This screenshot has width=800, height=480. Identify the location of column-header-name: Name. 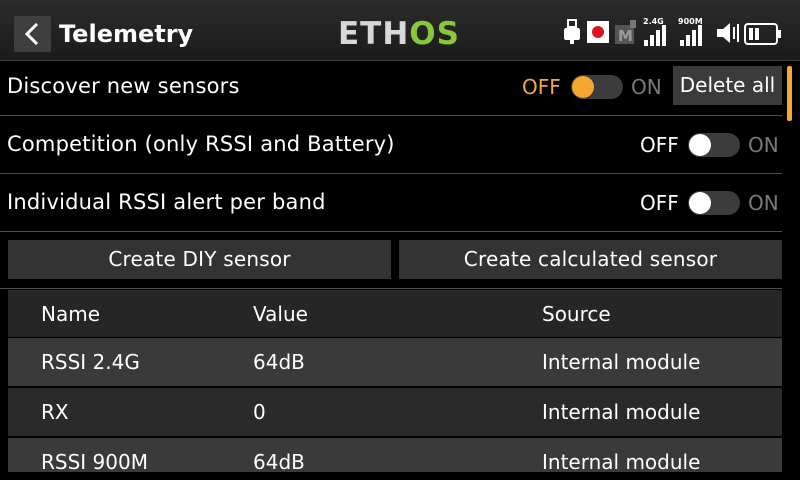
(71, 314).